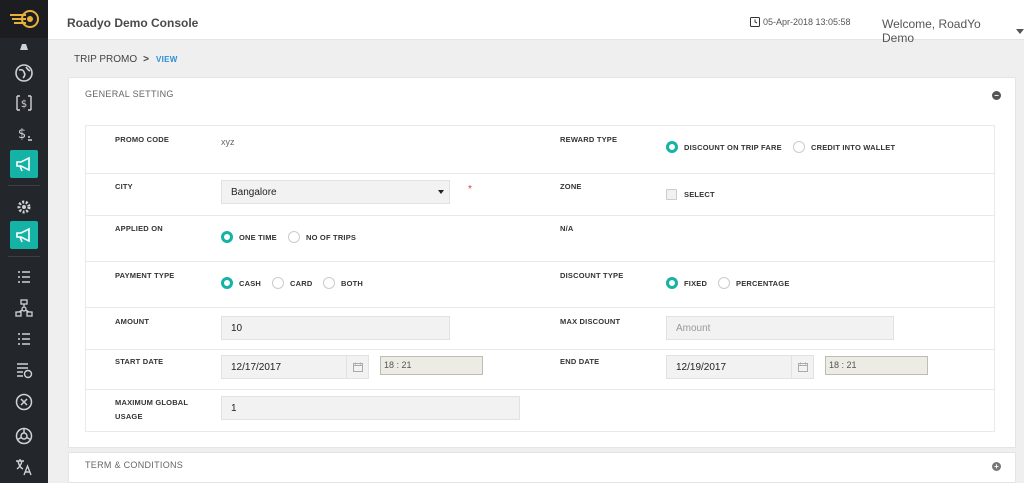  I want to click on label-line: USAGE, so click(129, 416).